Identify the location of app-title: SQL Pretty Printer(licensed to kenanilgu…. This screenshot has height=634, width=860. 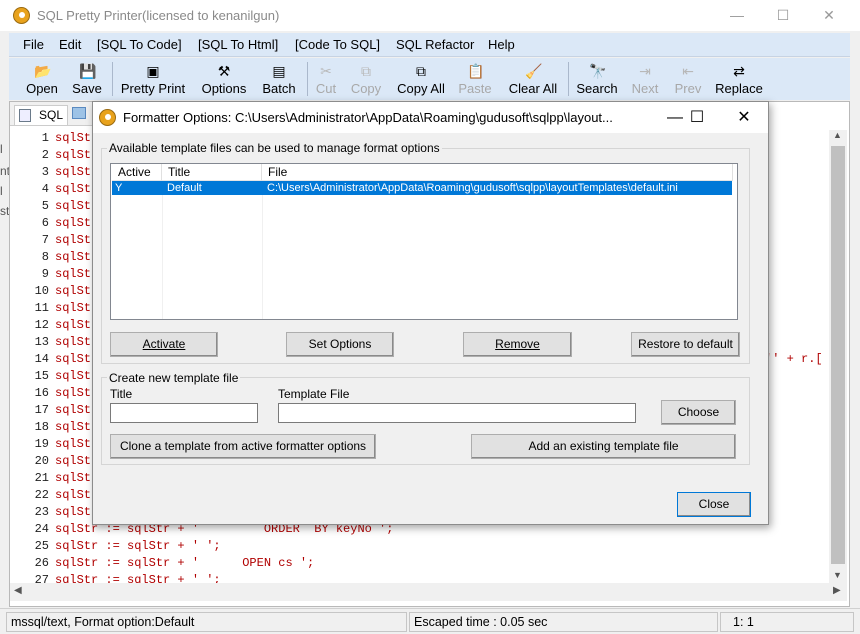
(158, 15).